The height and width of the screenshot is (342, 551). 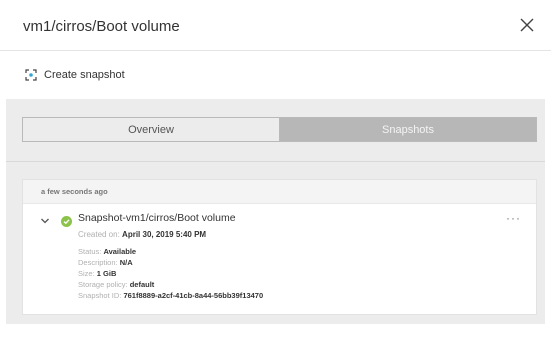 What do you see at coordinates (279, 192) in the screenshot?
I see `snapshot-group-header: a few seconds ago` at bounding box center [279, 192].